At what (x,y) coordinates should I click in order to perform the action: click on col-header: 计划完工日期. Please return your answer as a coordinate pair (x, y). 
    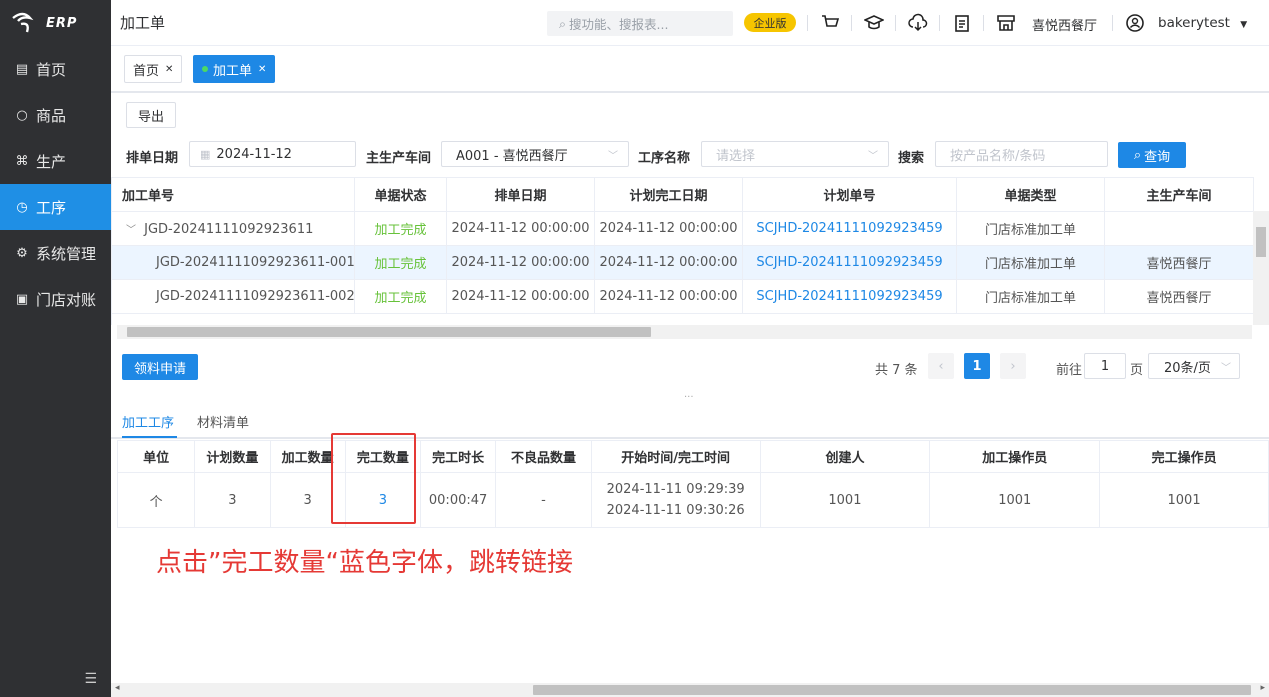
    Looking at the image, I should click on (668, 194).